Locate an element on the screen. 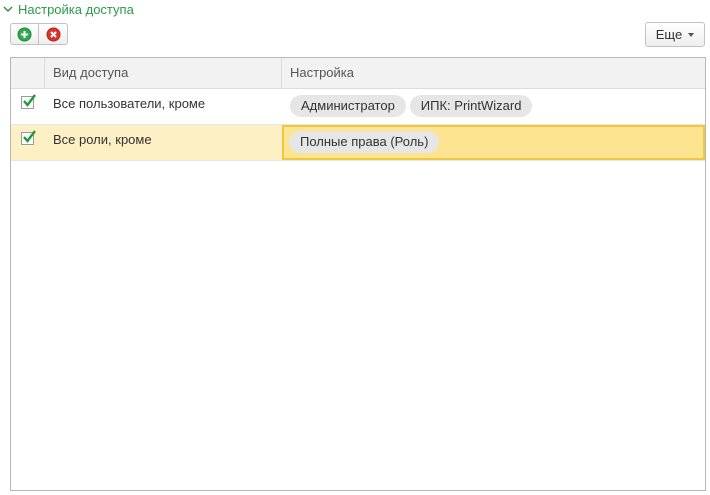  delete-button is located at coordinates (53, 34).